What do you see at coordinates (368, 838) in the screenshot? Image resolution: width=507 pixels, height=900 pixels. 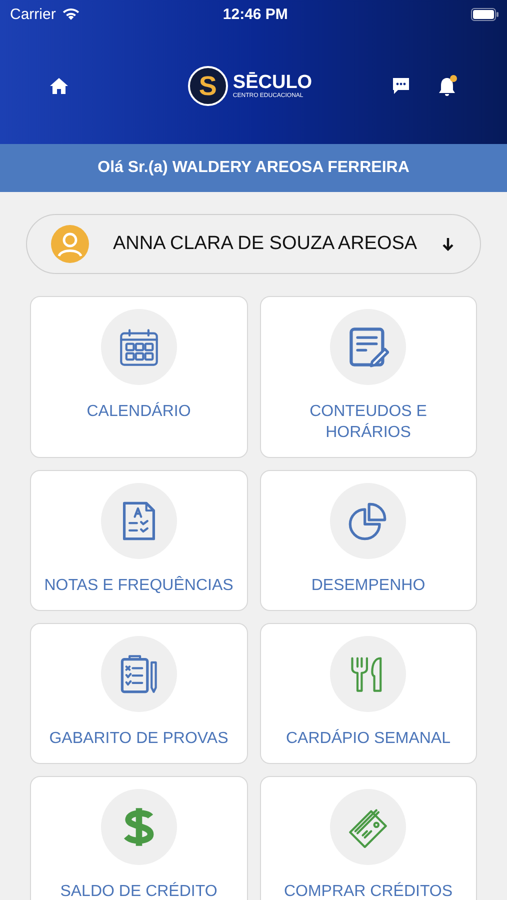 I see `menu-card: COMPRAR CRÉDITOS` at bounding box center [368, 838].